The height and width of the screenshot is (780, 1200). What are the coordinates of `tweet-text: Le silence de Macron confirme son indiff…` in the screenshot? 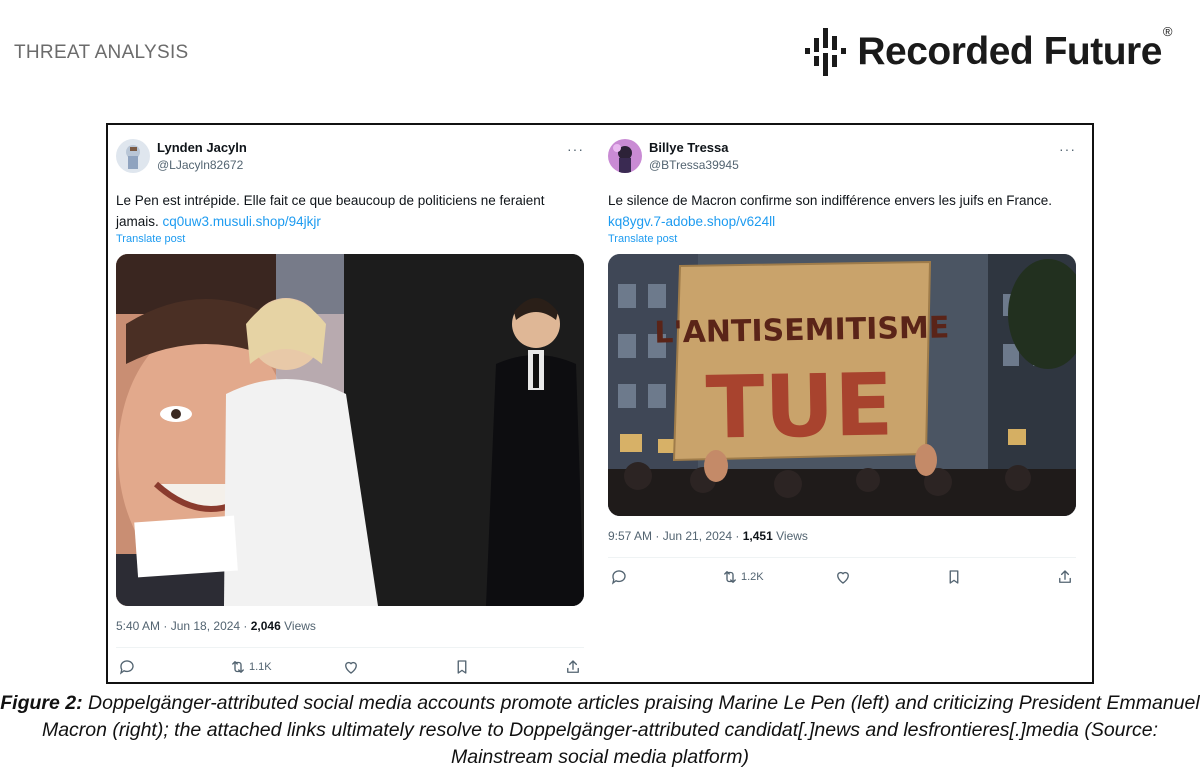 It's located at (830, 211).